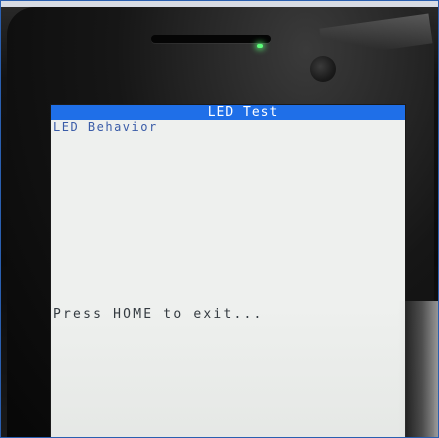 The image size is (439, 438). I want to click on earpiece-speaker-icon, so click(211, 39).